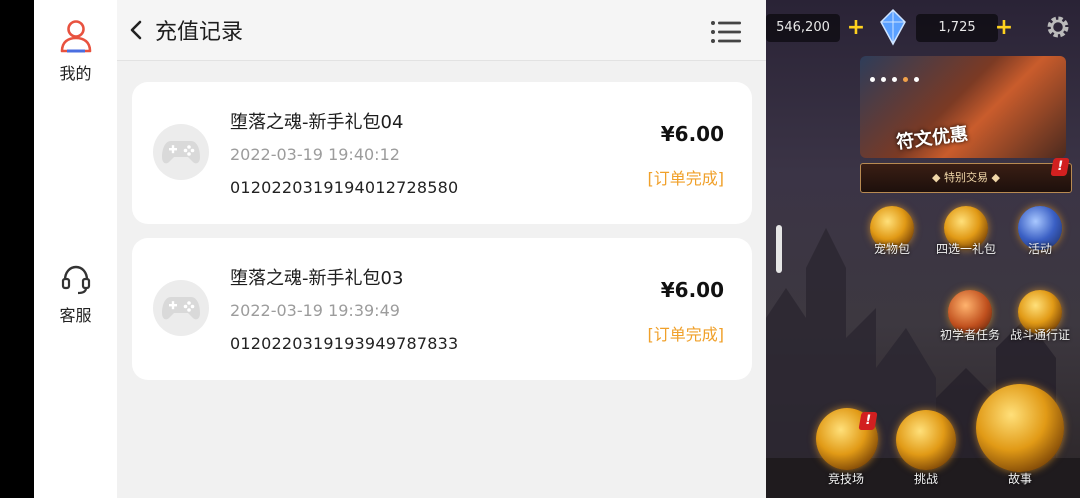  I want to click on add-gold-button: +, so click(856, 28).